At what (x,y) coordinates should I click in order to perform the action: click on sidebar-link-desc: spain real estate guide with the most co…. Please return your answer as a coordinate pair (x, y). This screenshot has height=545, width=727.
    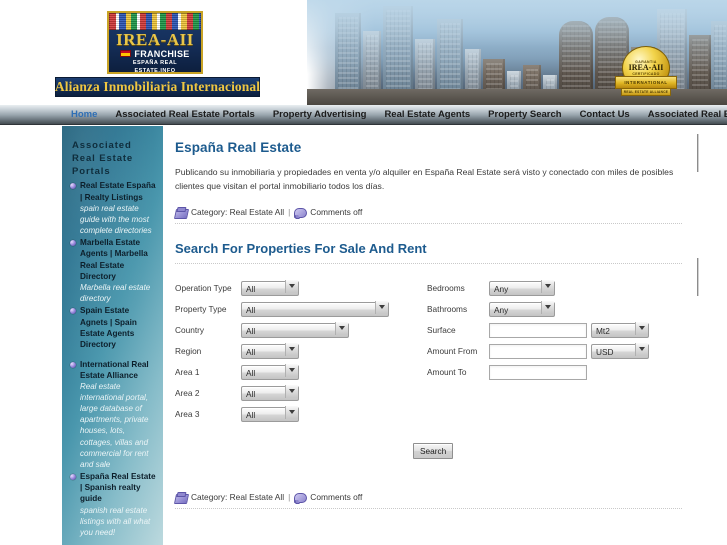
    Looking at the image, I should click on (116, 220).